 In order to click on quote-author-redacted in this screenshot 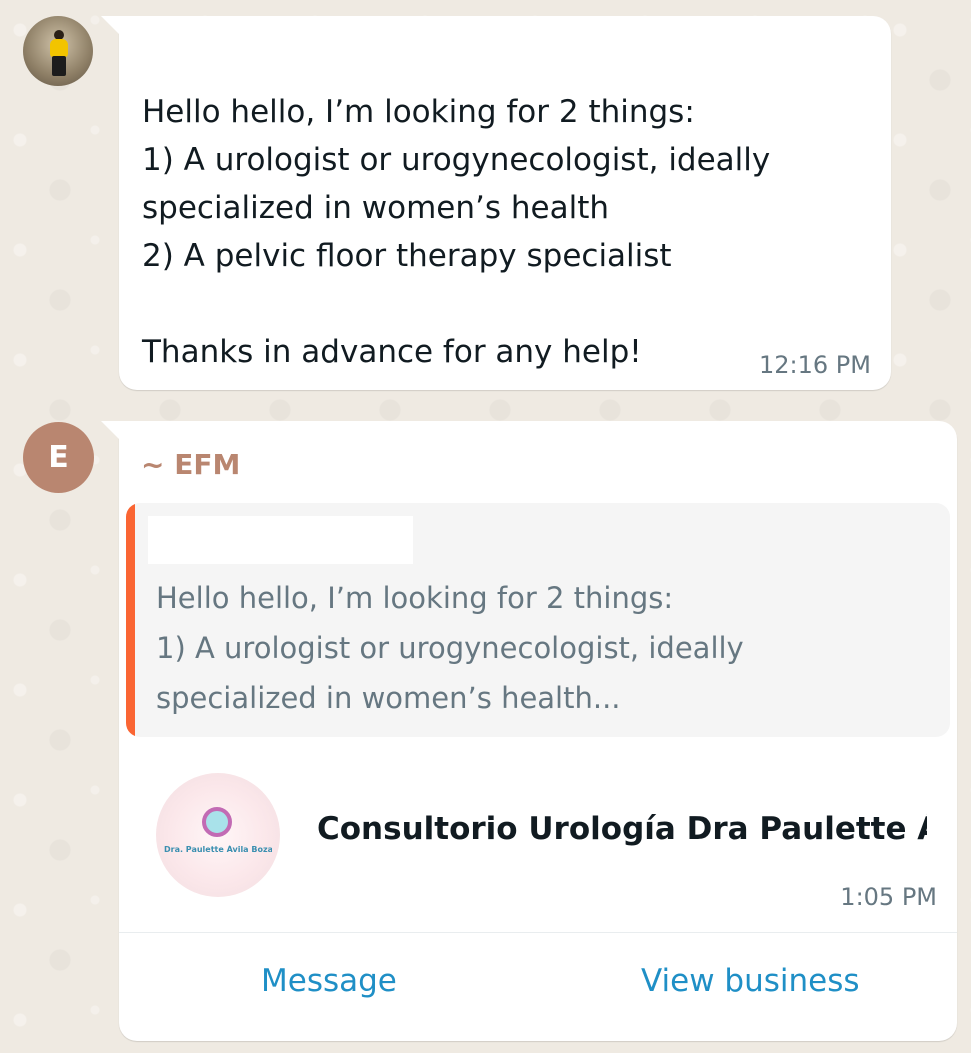, I will do `click(280, 540)`.